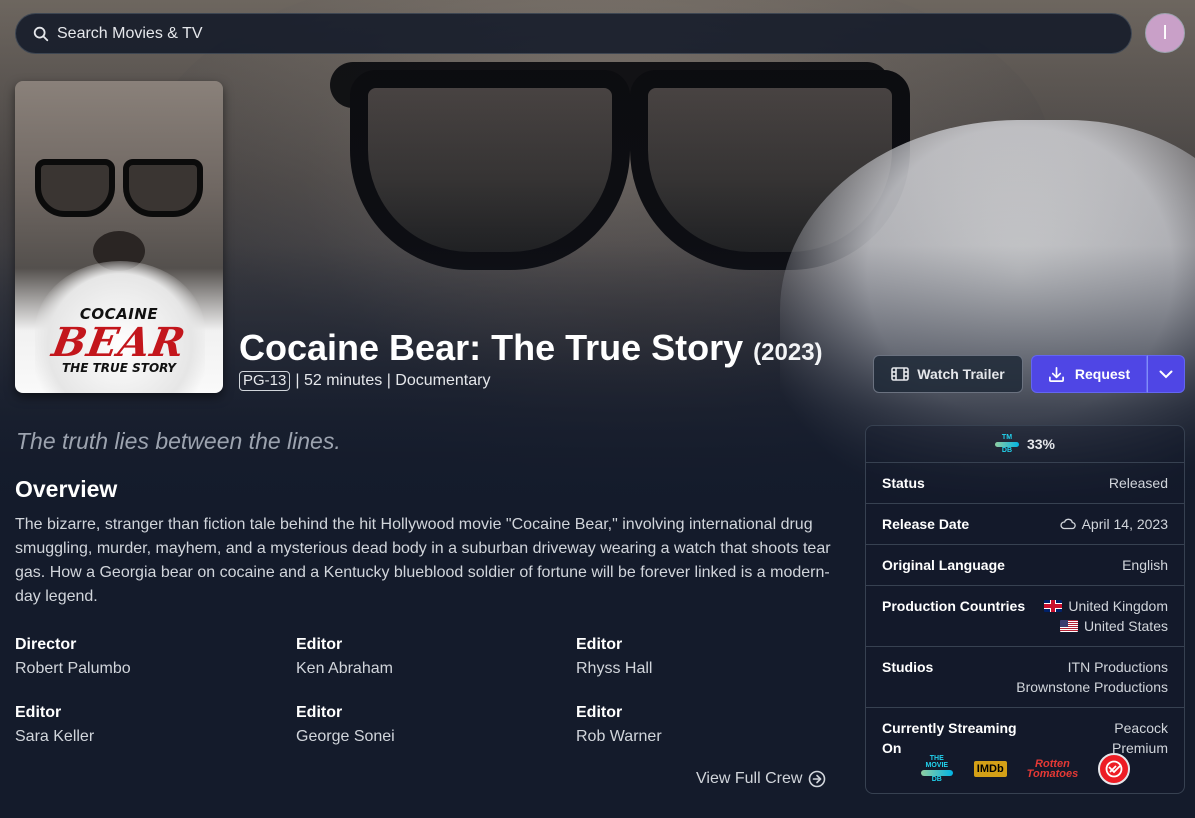 The height and width of the screenshot is (818, 1195). What do you see at coordinates (949, 728) in the screenshot?
I see `streaming-label-line1: Currently Streaming` at bounding box center [949, 728].